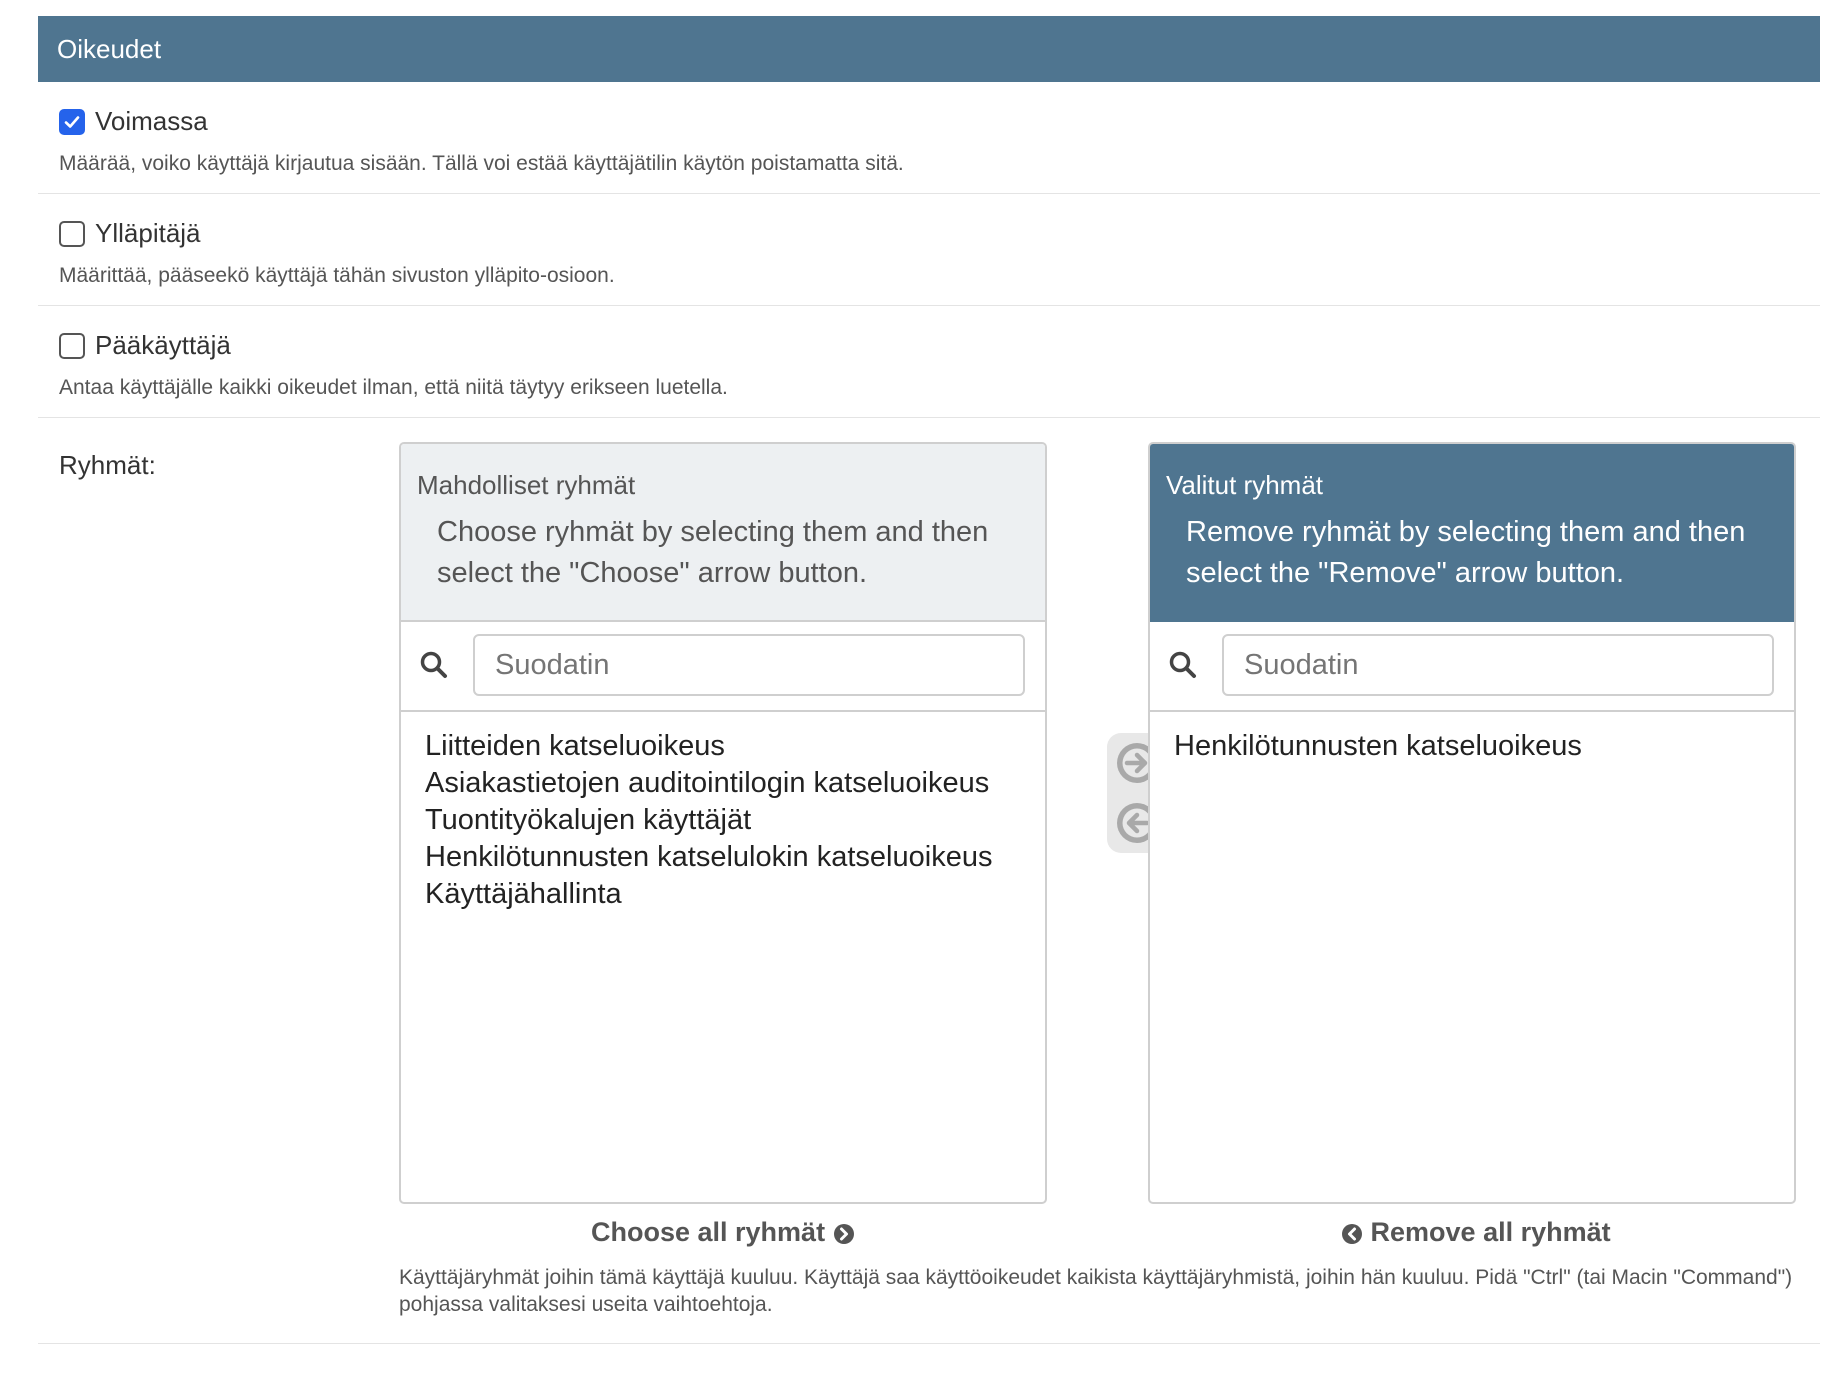 The image size is (1840, 1376). Describe the element at coordinates (148, 233) in the screenshot. I see `staff-label: Ylläpitäjä` at that location.